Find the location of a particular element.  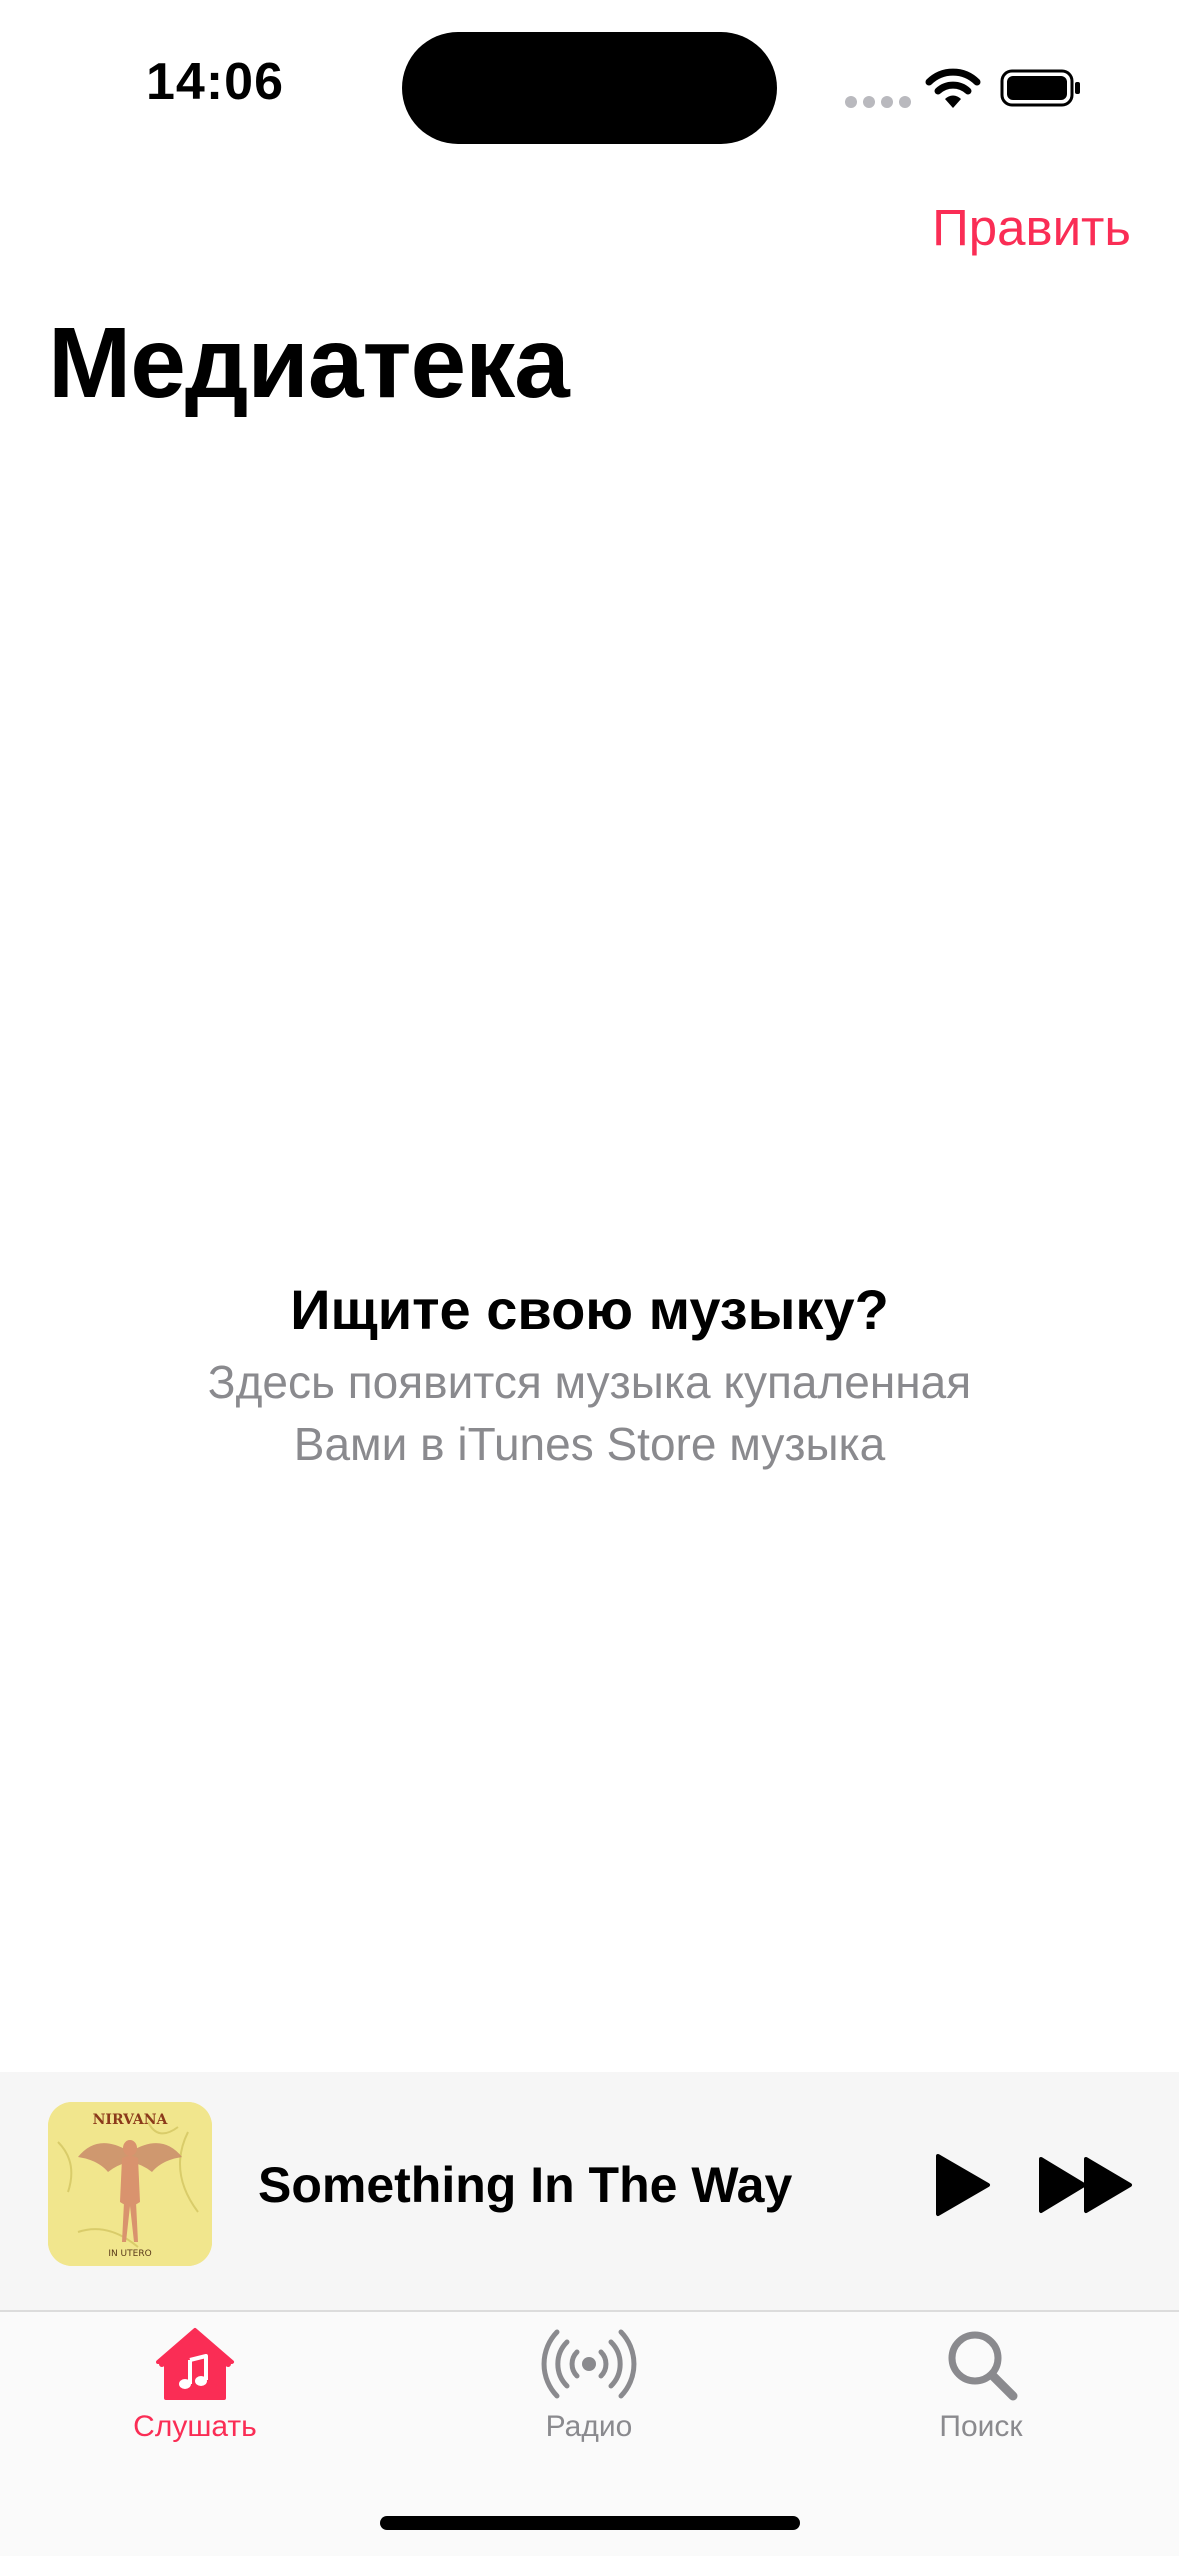

page-title: Медиатека is located at coordinates (309, 363).